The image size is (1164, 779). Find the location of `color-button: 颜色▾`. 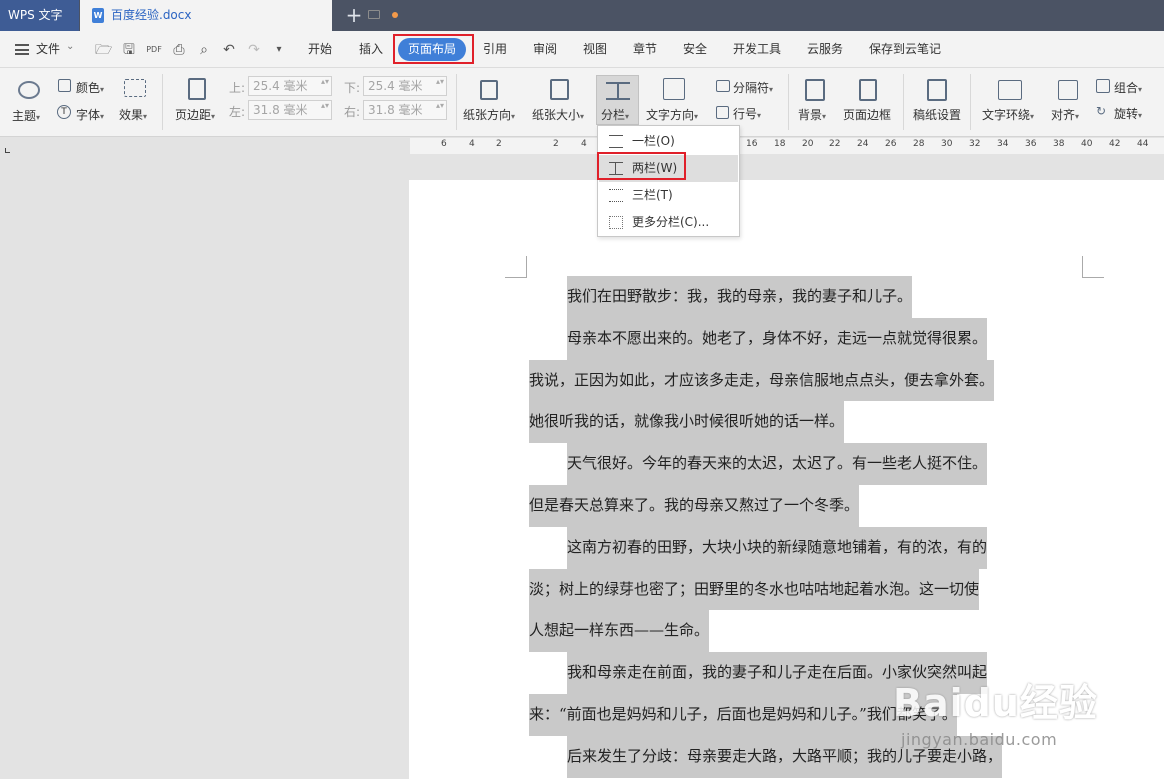

color-button: 颜色▾ is located at coordinates (90, 87).